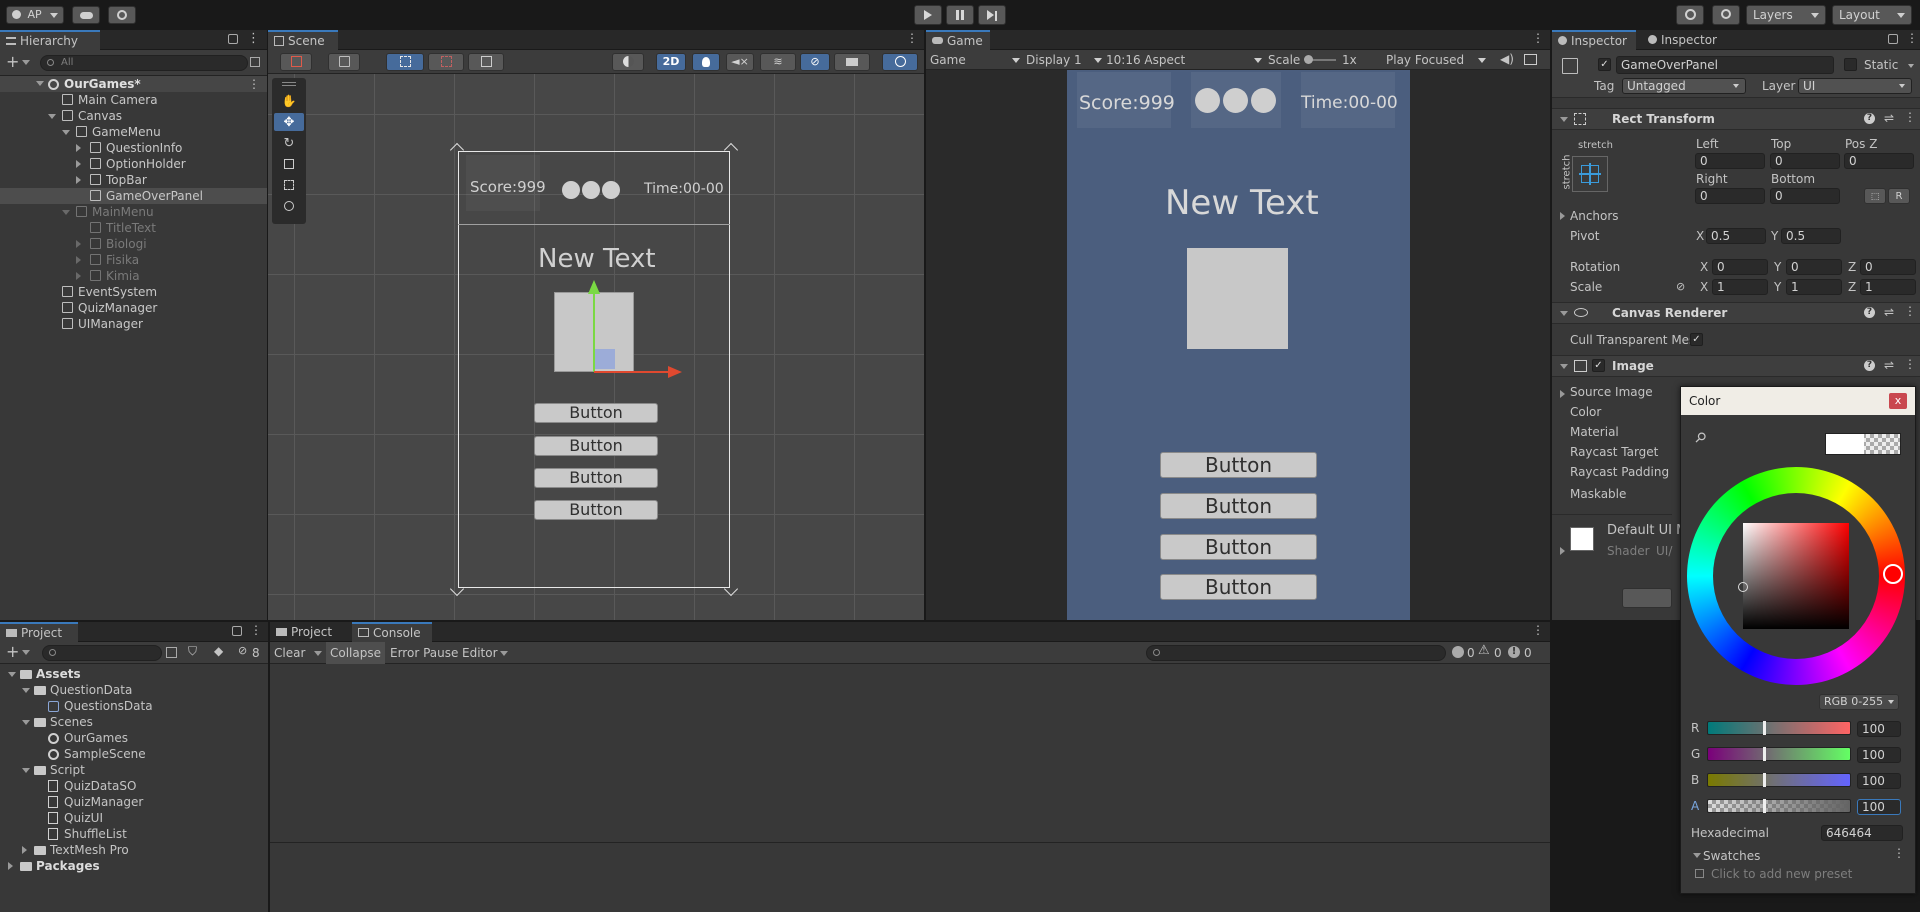 This screenshot has height=912, width=1920. I want to click on scale-slider-thumb, so click(1308, 59).